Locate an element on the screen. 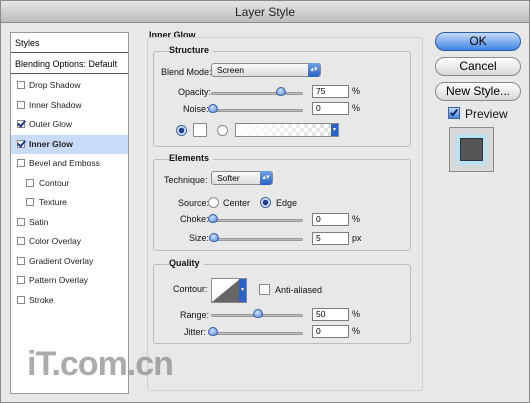 This screenshot has width=530, height=403. opacity-label: Opacity: is located at coordinates (195, 92).